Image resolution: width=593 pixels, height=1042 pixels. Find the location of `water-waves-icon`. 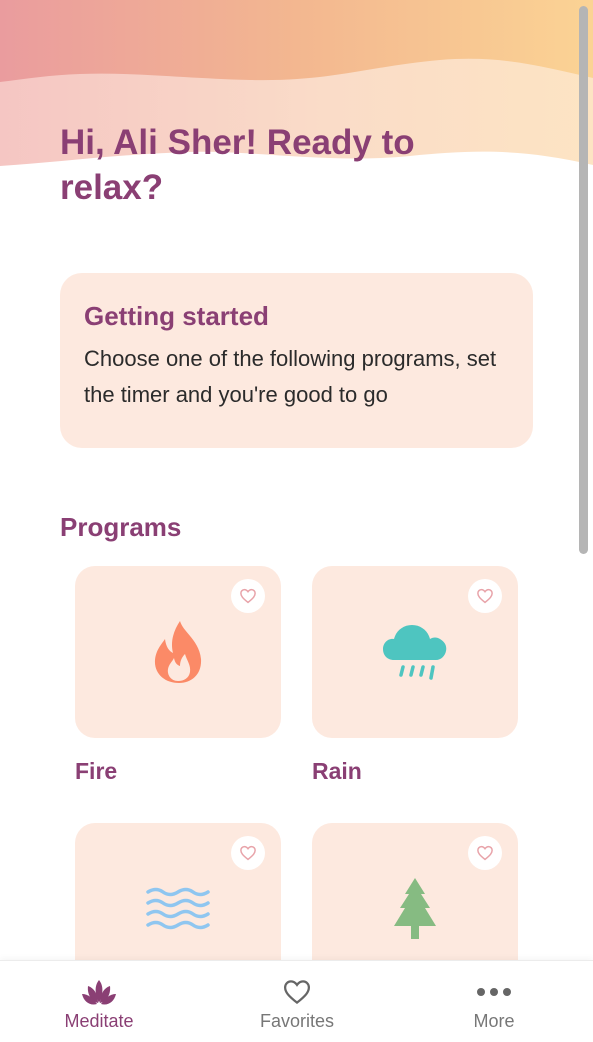

water-waves-icon is located at coordinates (178, 908).